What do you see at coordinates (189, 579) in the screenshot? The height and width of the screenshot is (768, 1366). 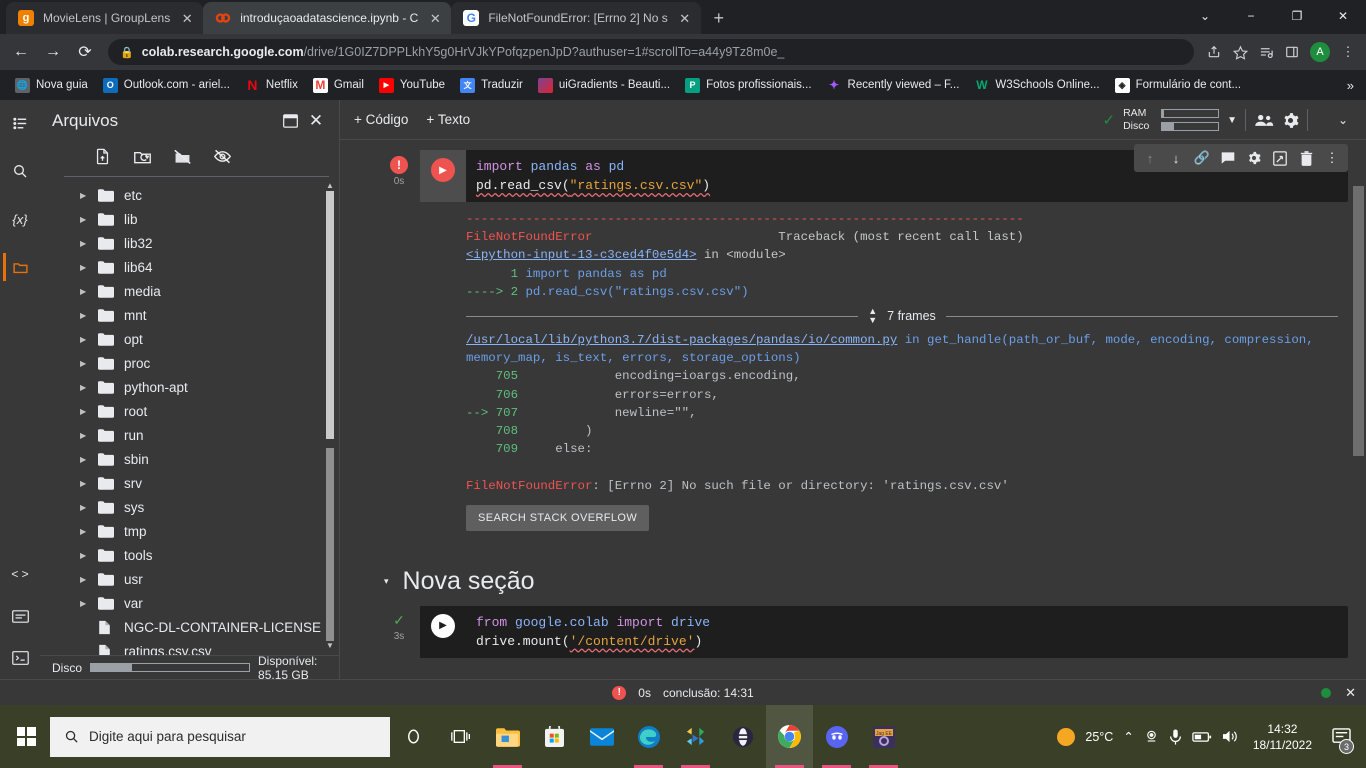 I see `file-tree-item: ▶ usr` at bounding box center [189, 579].